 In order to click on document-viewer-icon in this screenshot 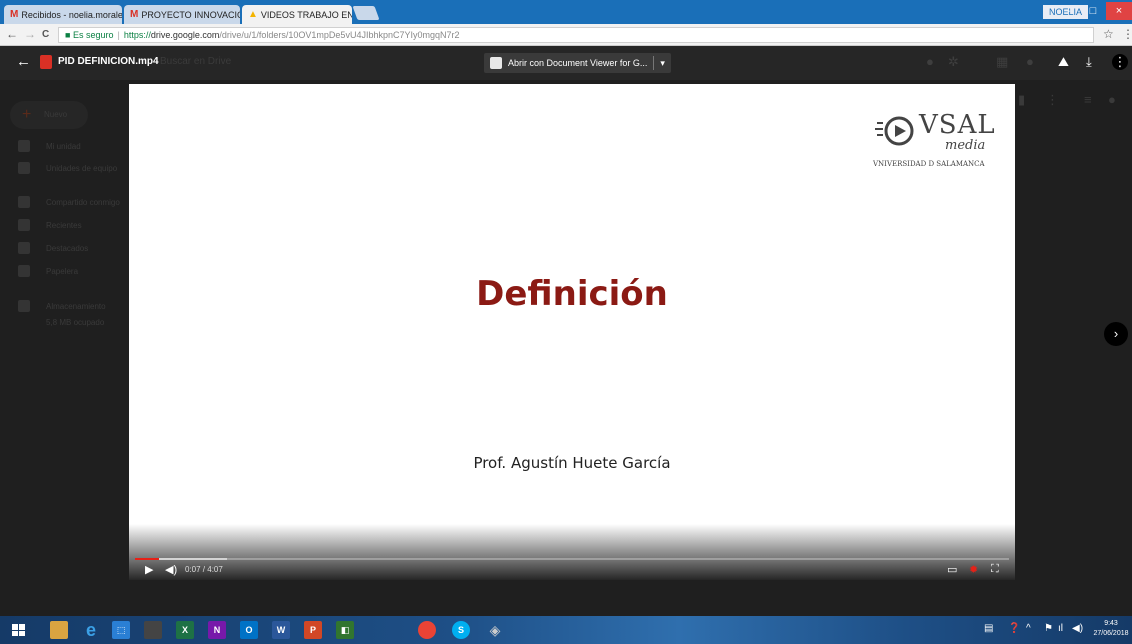, I will do `click(496, 63)`.